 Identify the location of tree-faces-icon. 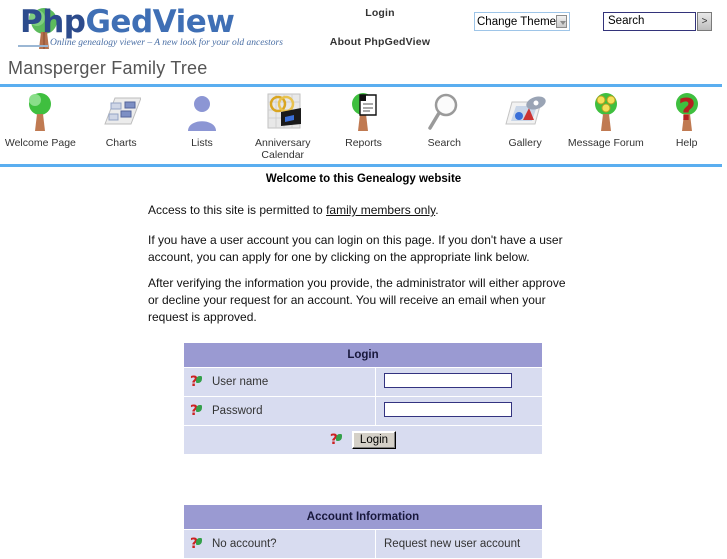
(605, 111).